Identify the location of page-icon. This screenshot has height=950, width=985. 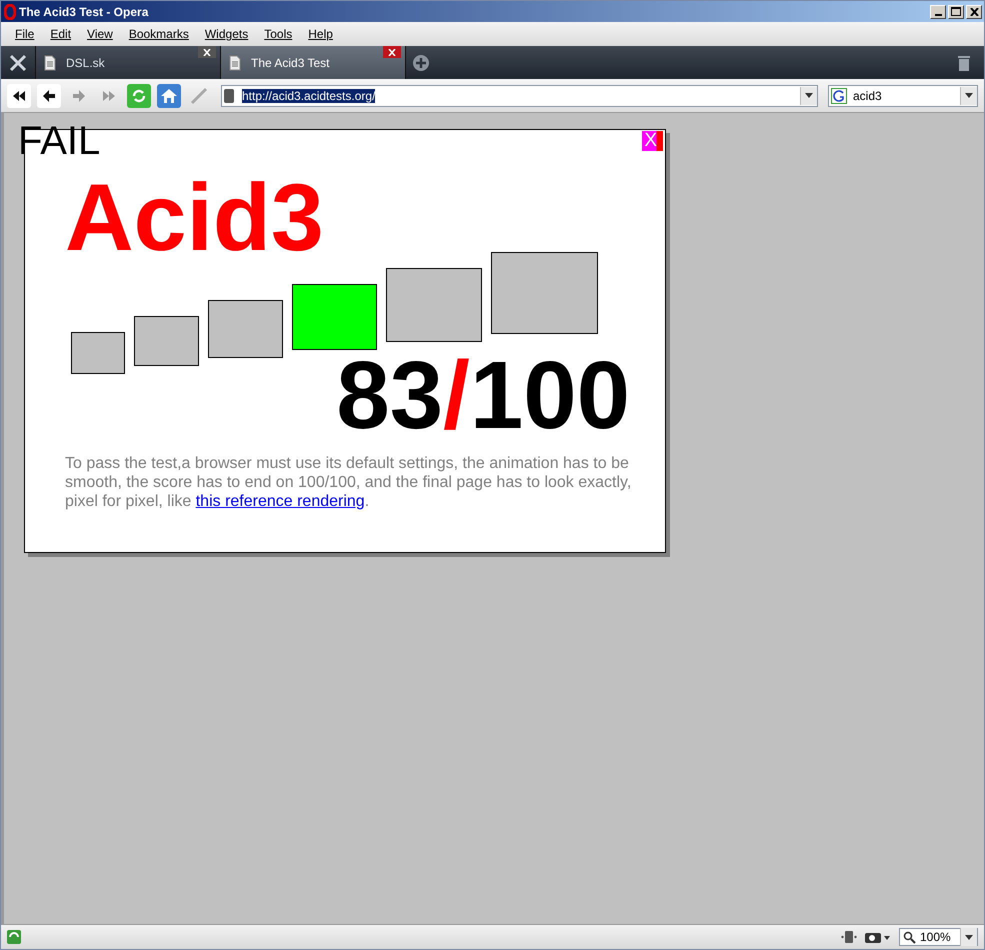
(229, 96).